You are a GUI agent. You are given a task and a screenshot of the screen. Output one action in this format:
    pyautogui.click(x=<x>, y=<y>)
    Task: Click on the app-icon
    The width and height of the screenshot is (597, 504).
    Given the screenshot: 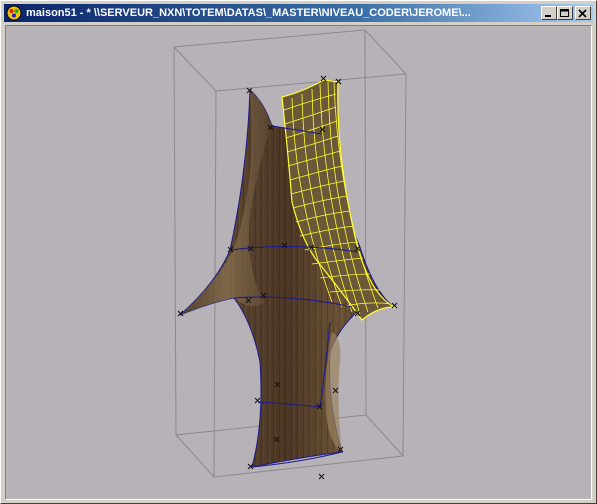 What is the action you would take?
    pyautogui.click(x=14, y=13)
    